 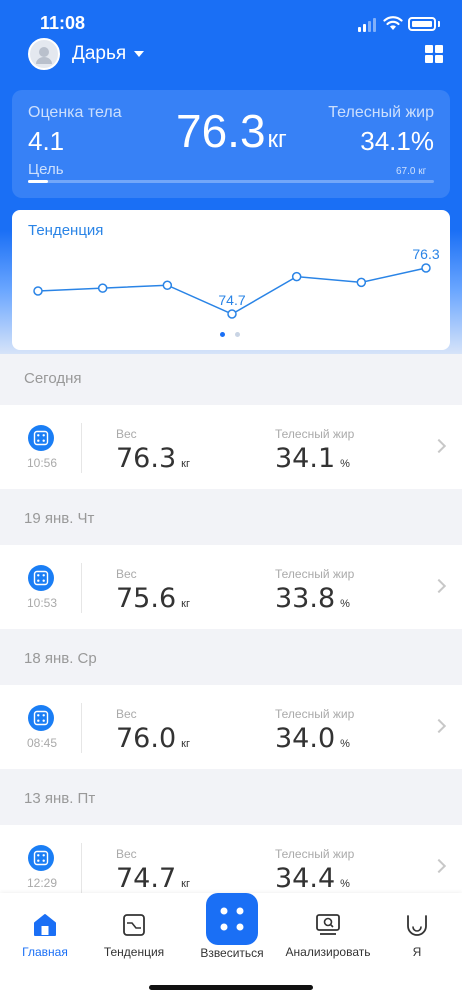 I want to click on profile-switcher: Дарья, so click(x=86, y=54).